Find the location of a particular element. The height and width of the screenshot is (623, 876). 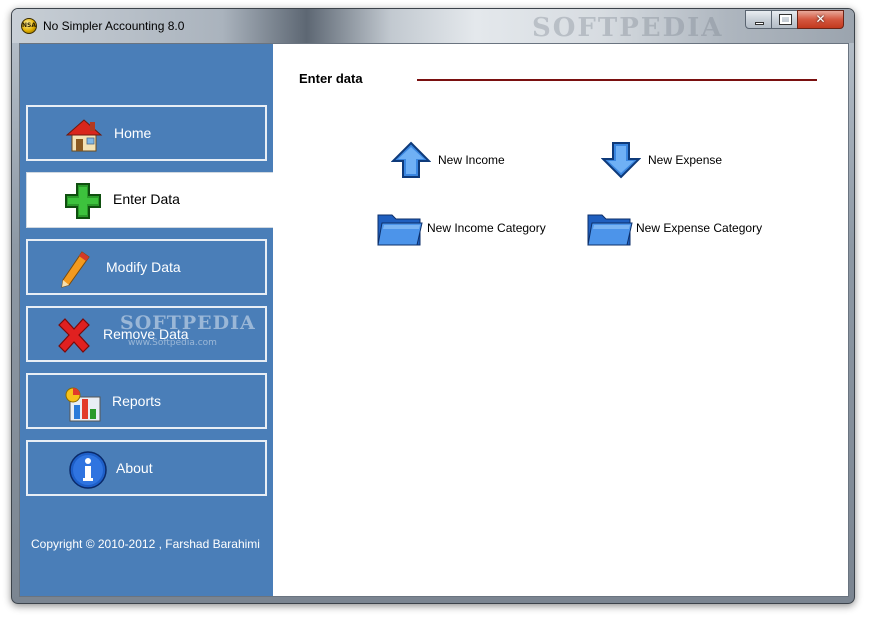

sidebar-item-label: Modify Data is located at coordinates (143, 267).